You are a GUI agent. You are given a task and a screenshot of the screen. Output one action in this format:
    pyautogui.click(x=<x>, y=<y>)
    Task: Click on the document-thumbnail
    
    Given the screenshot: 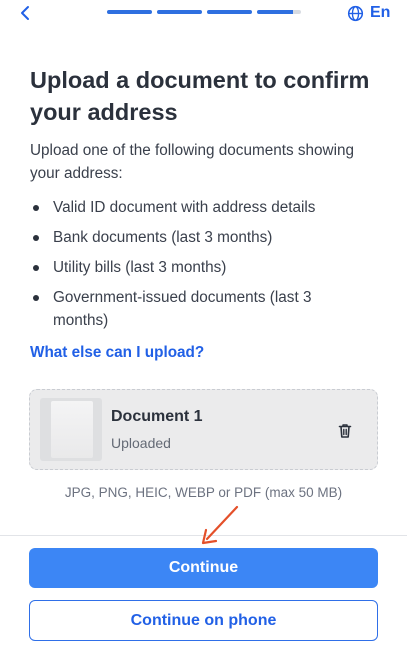 What is the action you would take?
    pyautogui.click(x=71, y=429)
    